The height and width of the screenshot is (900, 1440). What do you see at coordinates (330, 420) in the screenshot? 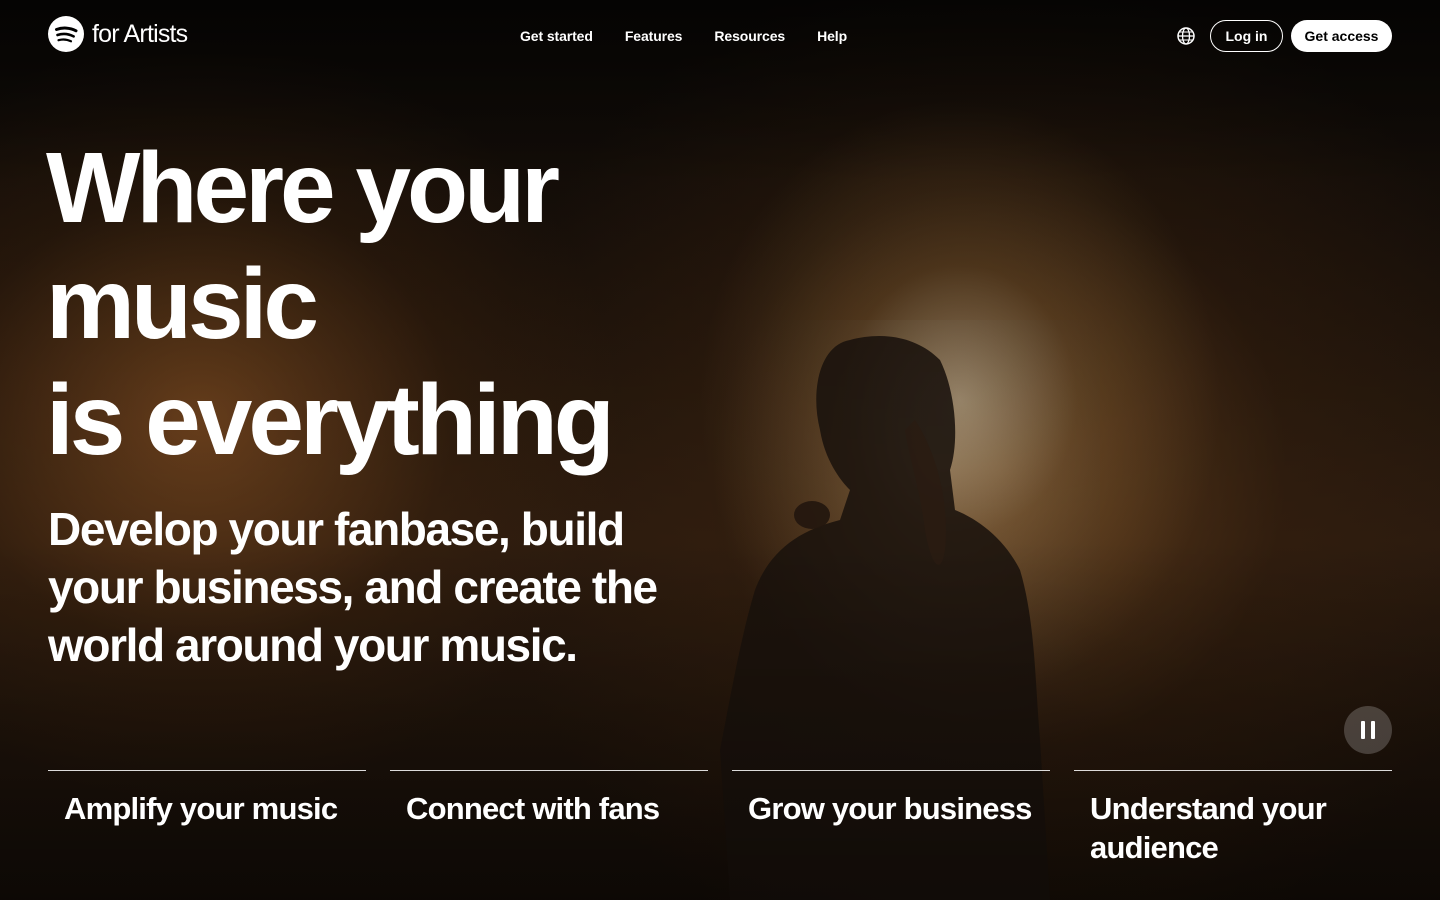
I see `headline-line: is everything` at bounding box center [330, 420].